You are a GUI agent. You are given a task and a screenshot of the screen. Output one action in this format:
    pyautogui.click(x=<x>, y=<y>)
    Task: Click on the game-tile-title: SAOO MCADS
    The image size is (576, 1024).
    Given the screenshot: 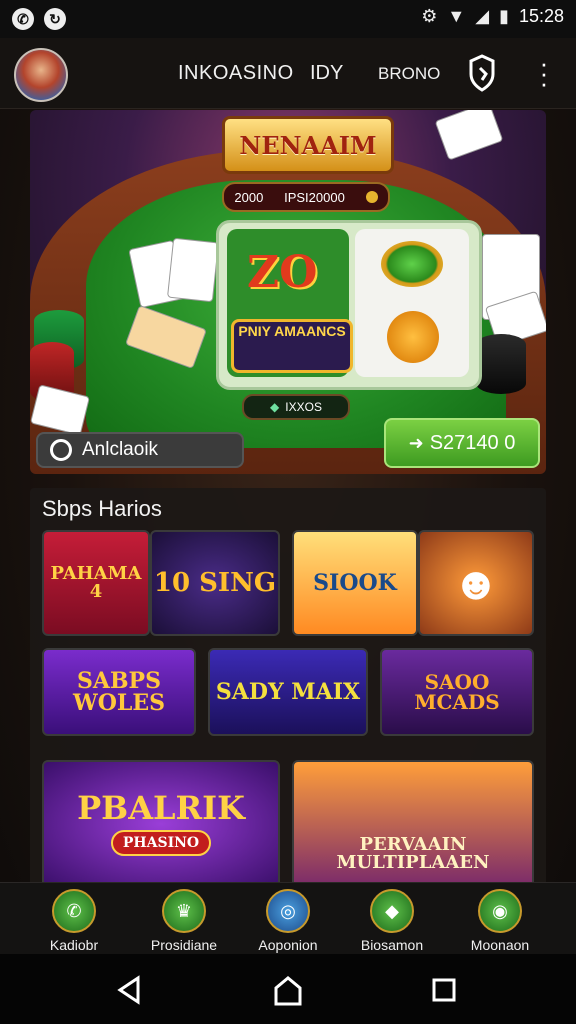 What is the action you would take?
    pyautogui.click(x=457, y=692)
    